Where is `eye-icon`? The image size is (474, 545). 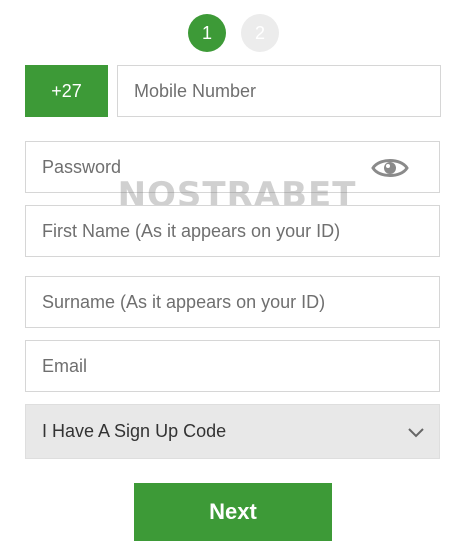 eye-icon is located at coordinates (390, 168).